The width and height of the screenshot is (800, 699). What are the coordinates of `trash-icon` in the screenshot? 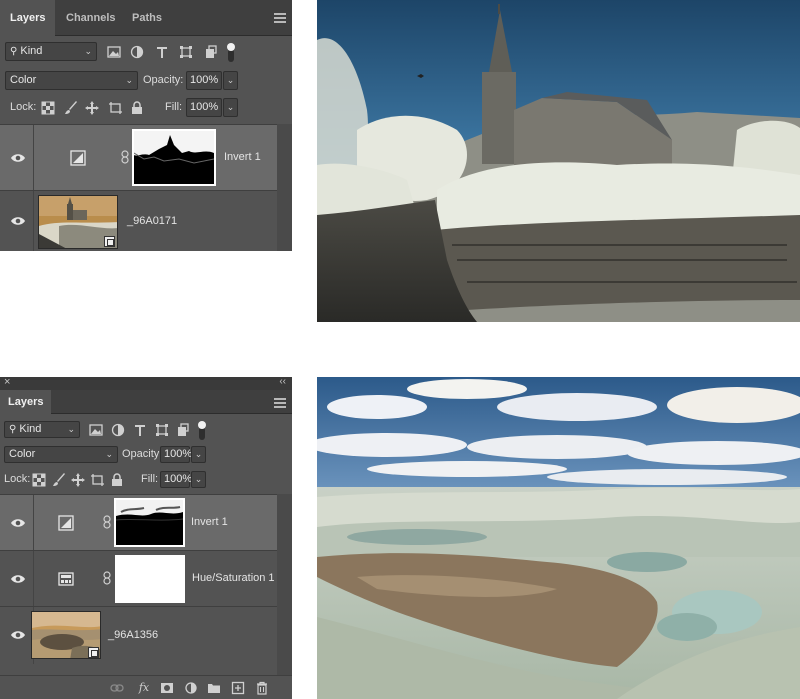 It's located at (262, 688).